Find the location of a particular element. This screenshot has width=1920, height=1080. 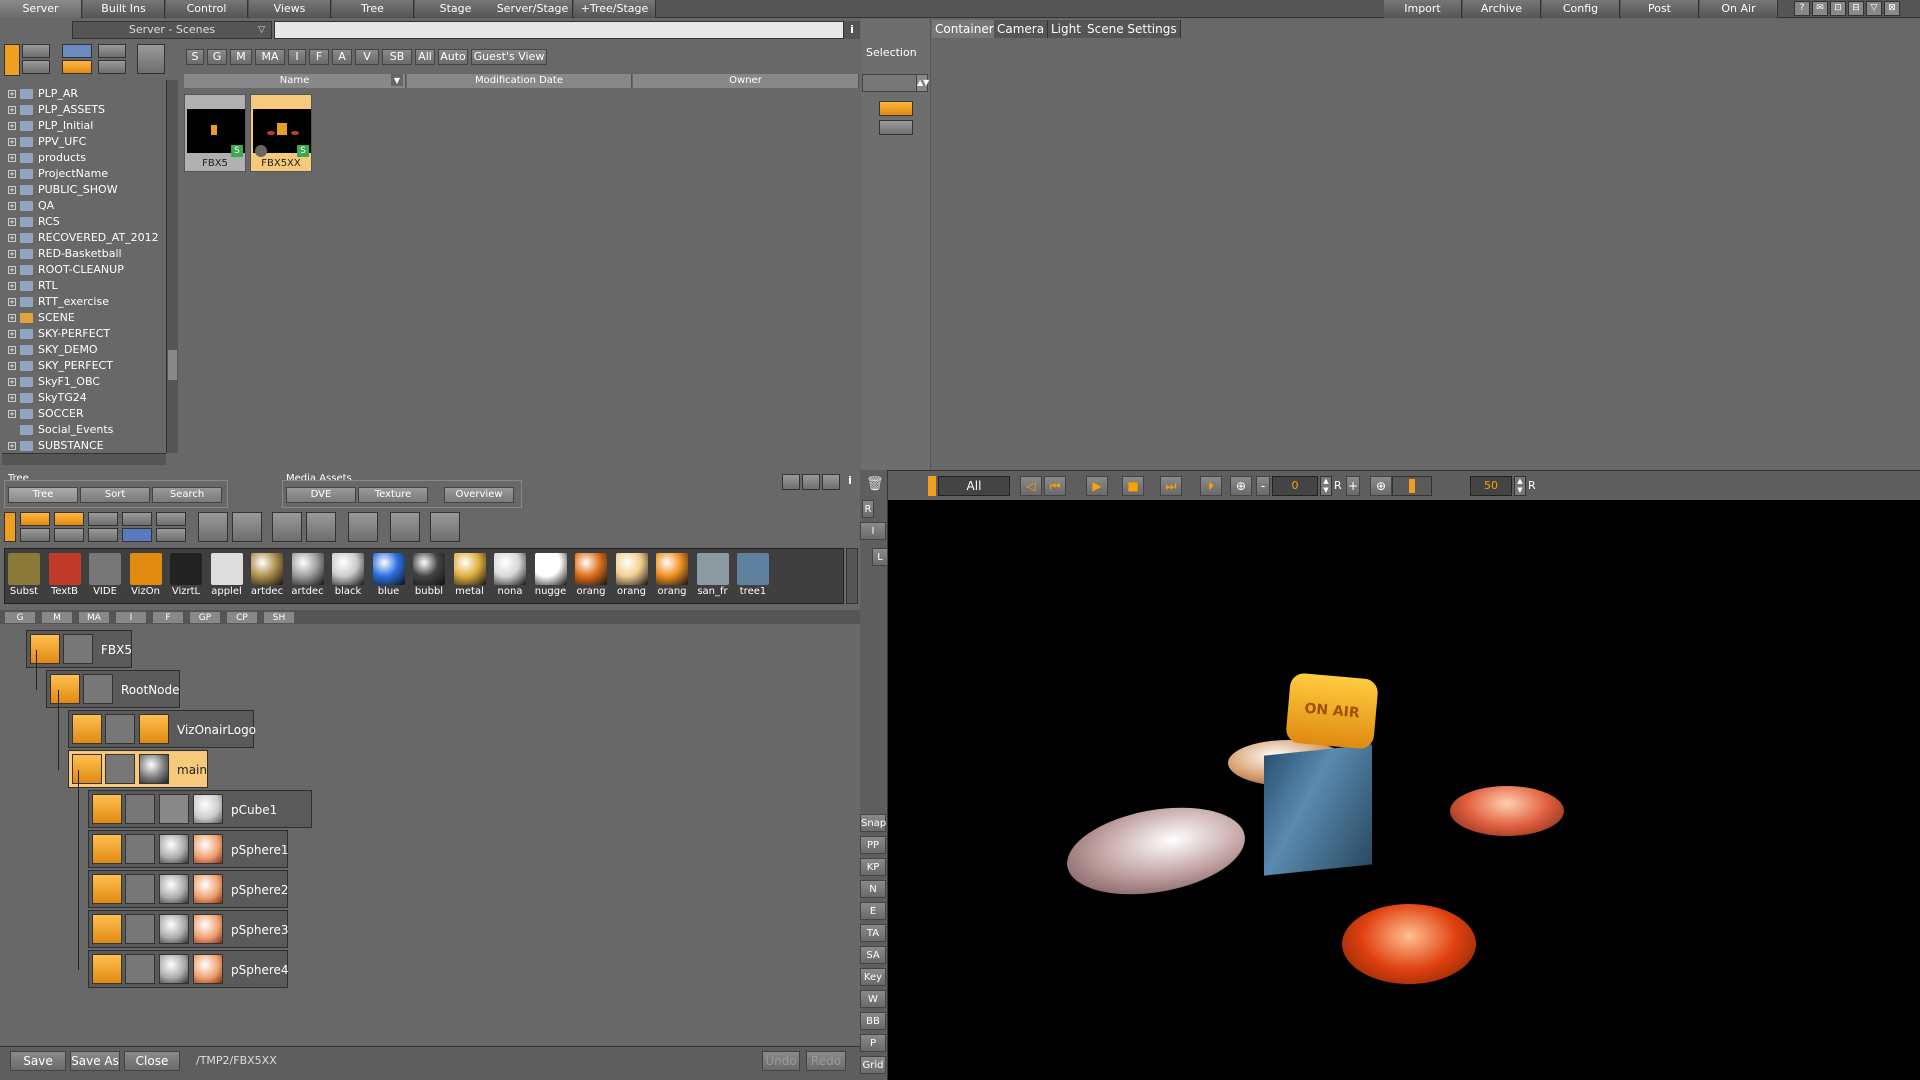

tree-filter-i: I is located at coordinates (131, 617).